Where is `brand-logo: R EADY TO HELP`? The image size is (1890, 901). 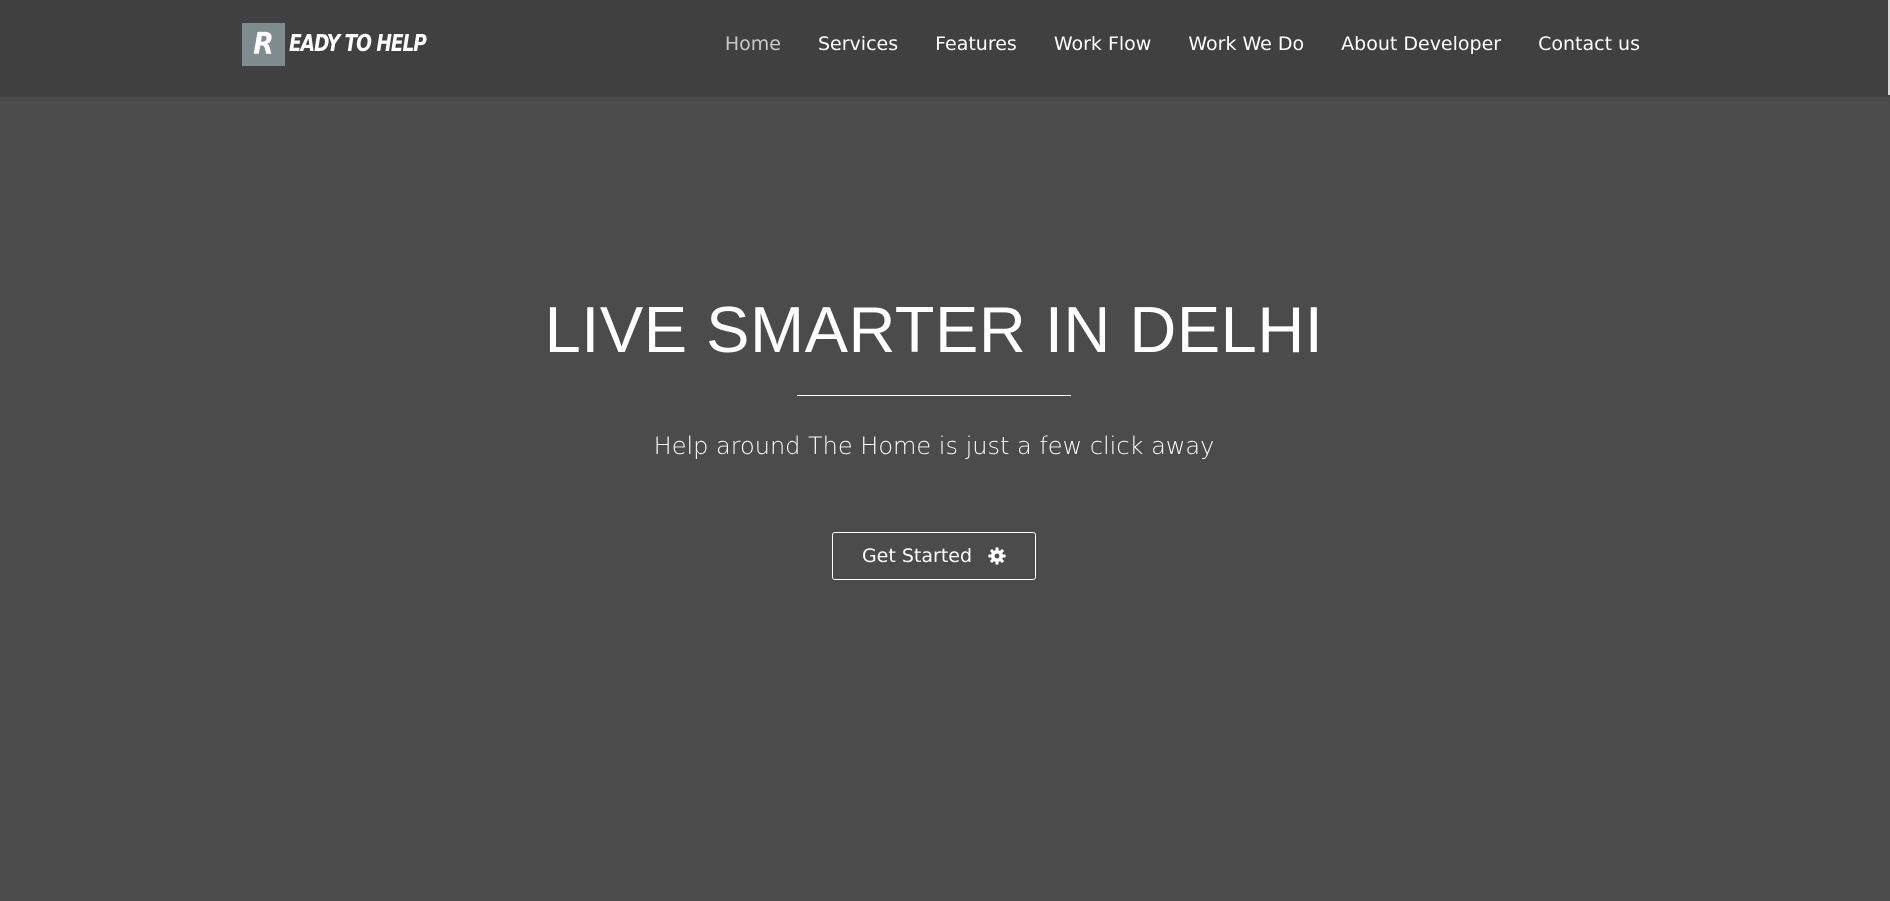 brand-logo: R EADY TO HELP is located at coordinates (341, 44).